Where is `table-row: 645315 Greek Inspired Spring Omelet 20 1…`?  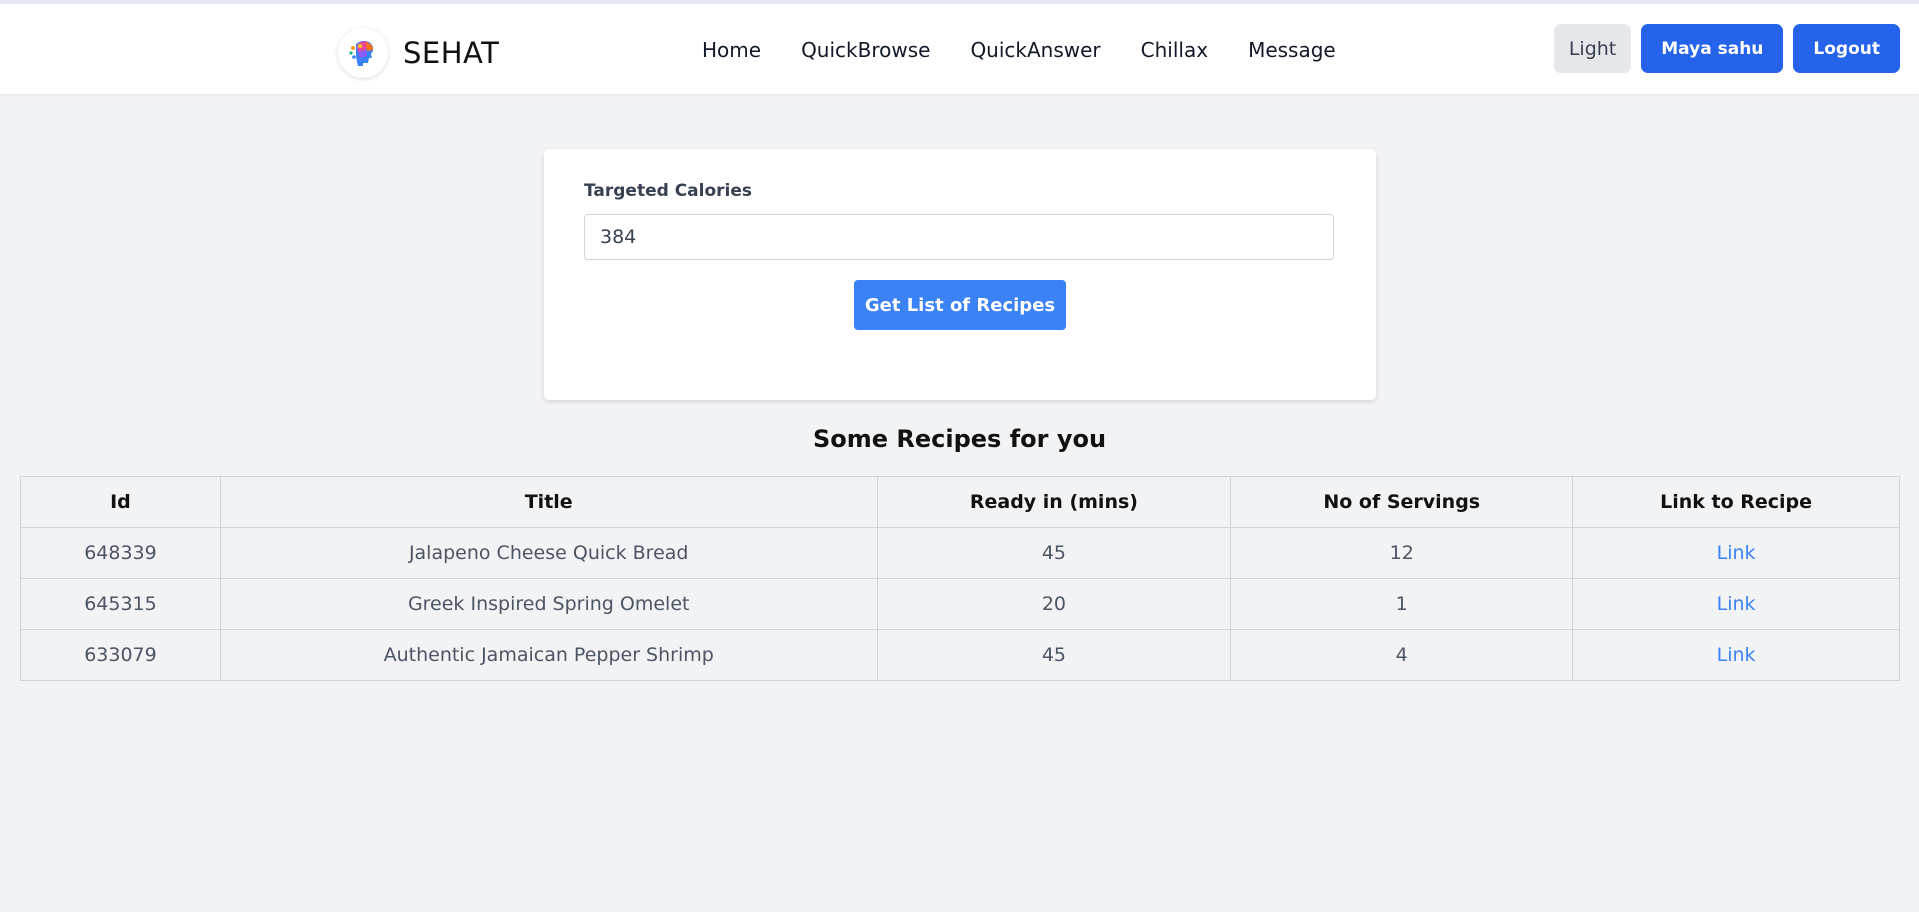 table-row: 645315 Greek Inspired Spring Omelet 20 1… is located at coordinates (960, 604).